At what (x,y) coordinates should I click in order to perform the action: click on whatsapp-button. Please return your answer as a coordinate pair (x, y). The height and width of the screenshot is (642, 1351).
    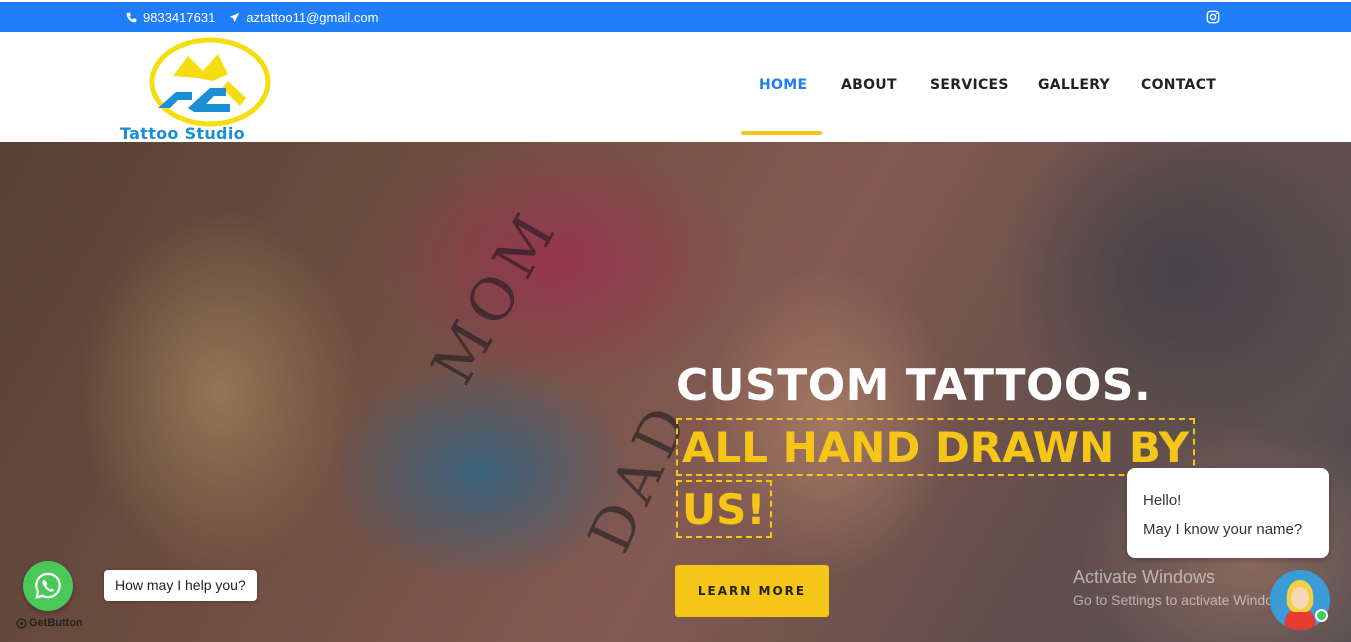
    Looking at the image, I should click on (48, 586).